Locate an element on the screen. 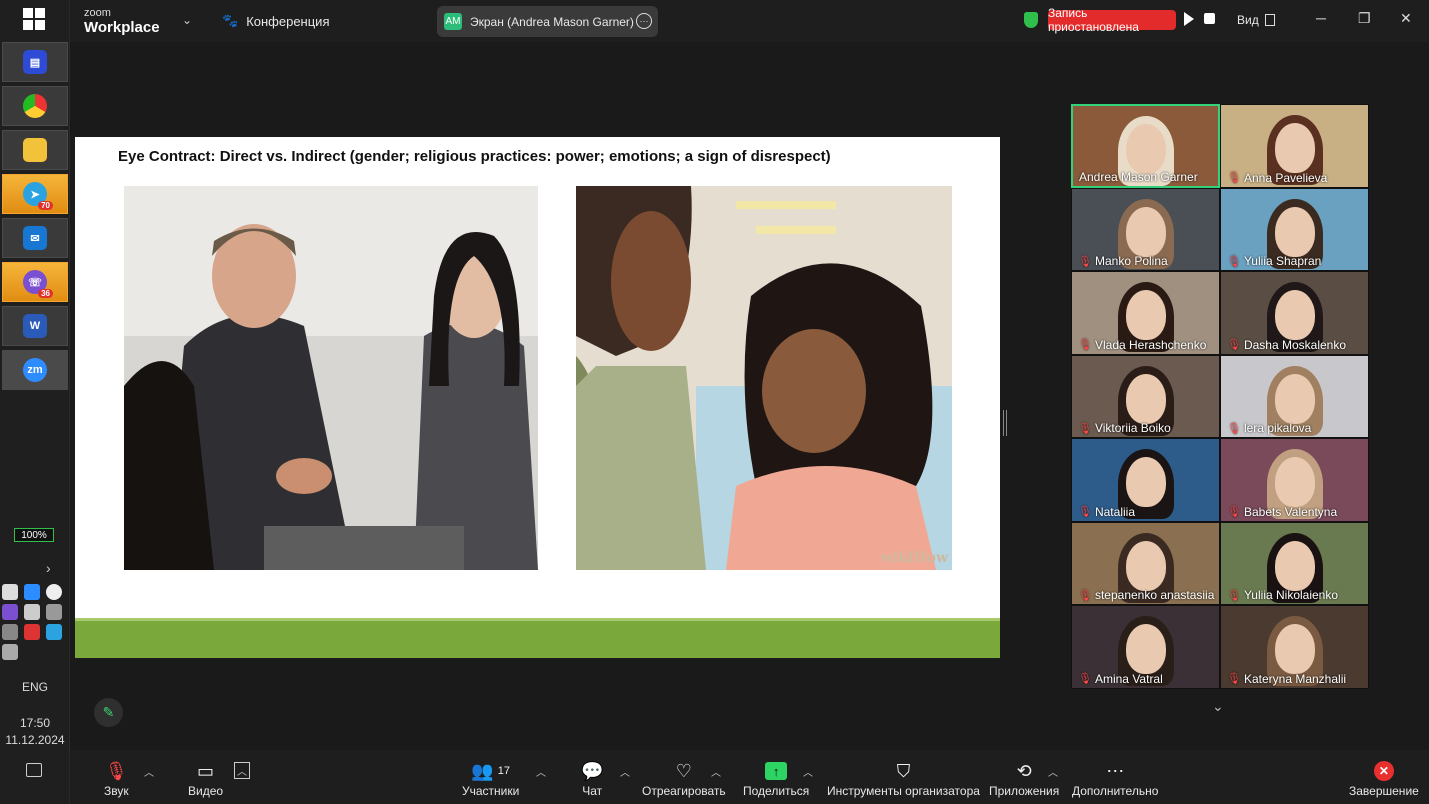  participant-tile: 🎙 Yuliia Nikolaienko is located at coordinates (1294, 563).